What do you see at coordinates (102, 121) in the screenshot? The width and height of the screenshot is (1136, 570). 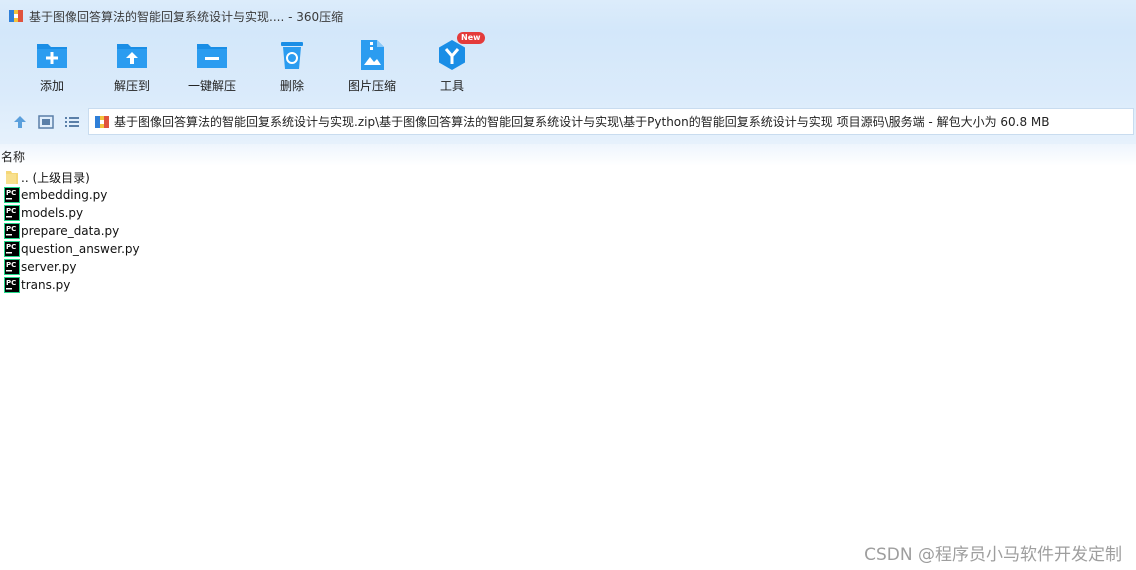 I see `zip-archive-icon` at bounding box center [102, 121].